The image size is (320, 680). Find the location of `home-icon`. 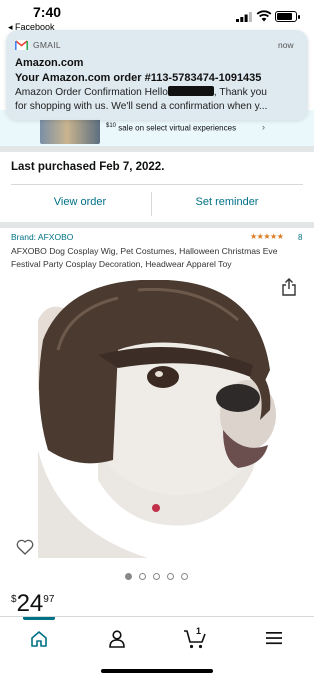

home-icon is located at coordinates (39, 639).